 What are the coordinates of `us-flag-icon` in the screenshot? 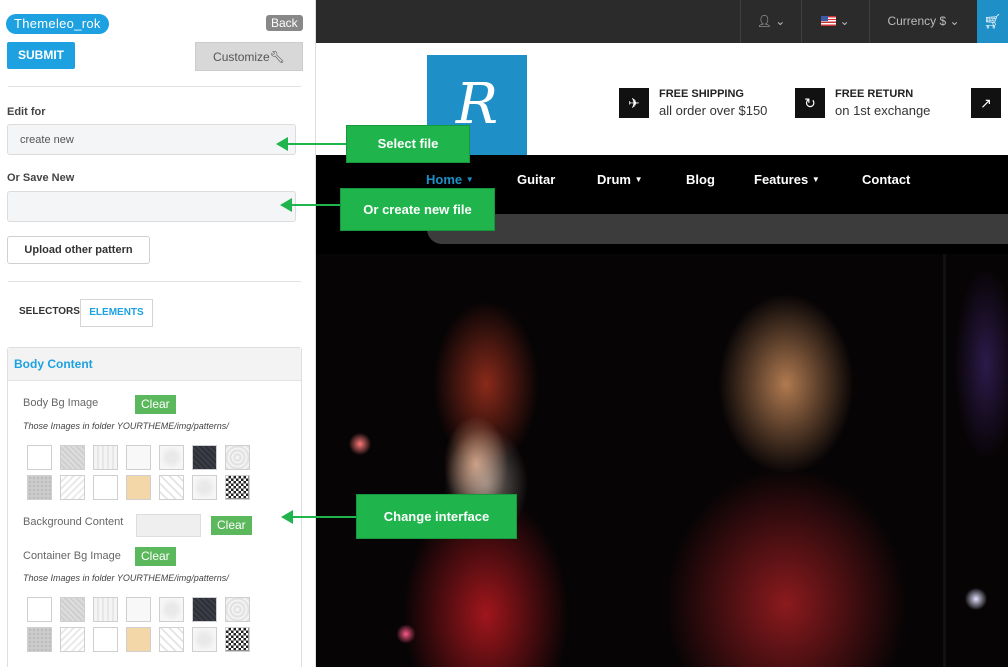 It's located at (829, 21).